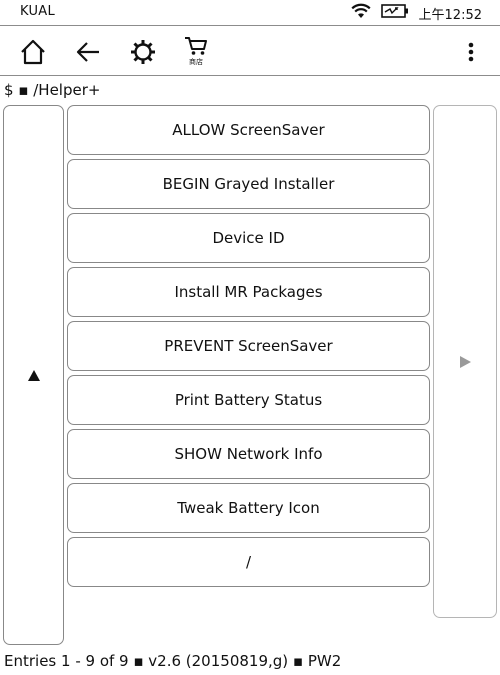 The height and width of the screenshot is (675, 500). I want to click on more-menu-button, so click(471, 52).